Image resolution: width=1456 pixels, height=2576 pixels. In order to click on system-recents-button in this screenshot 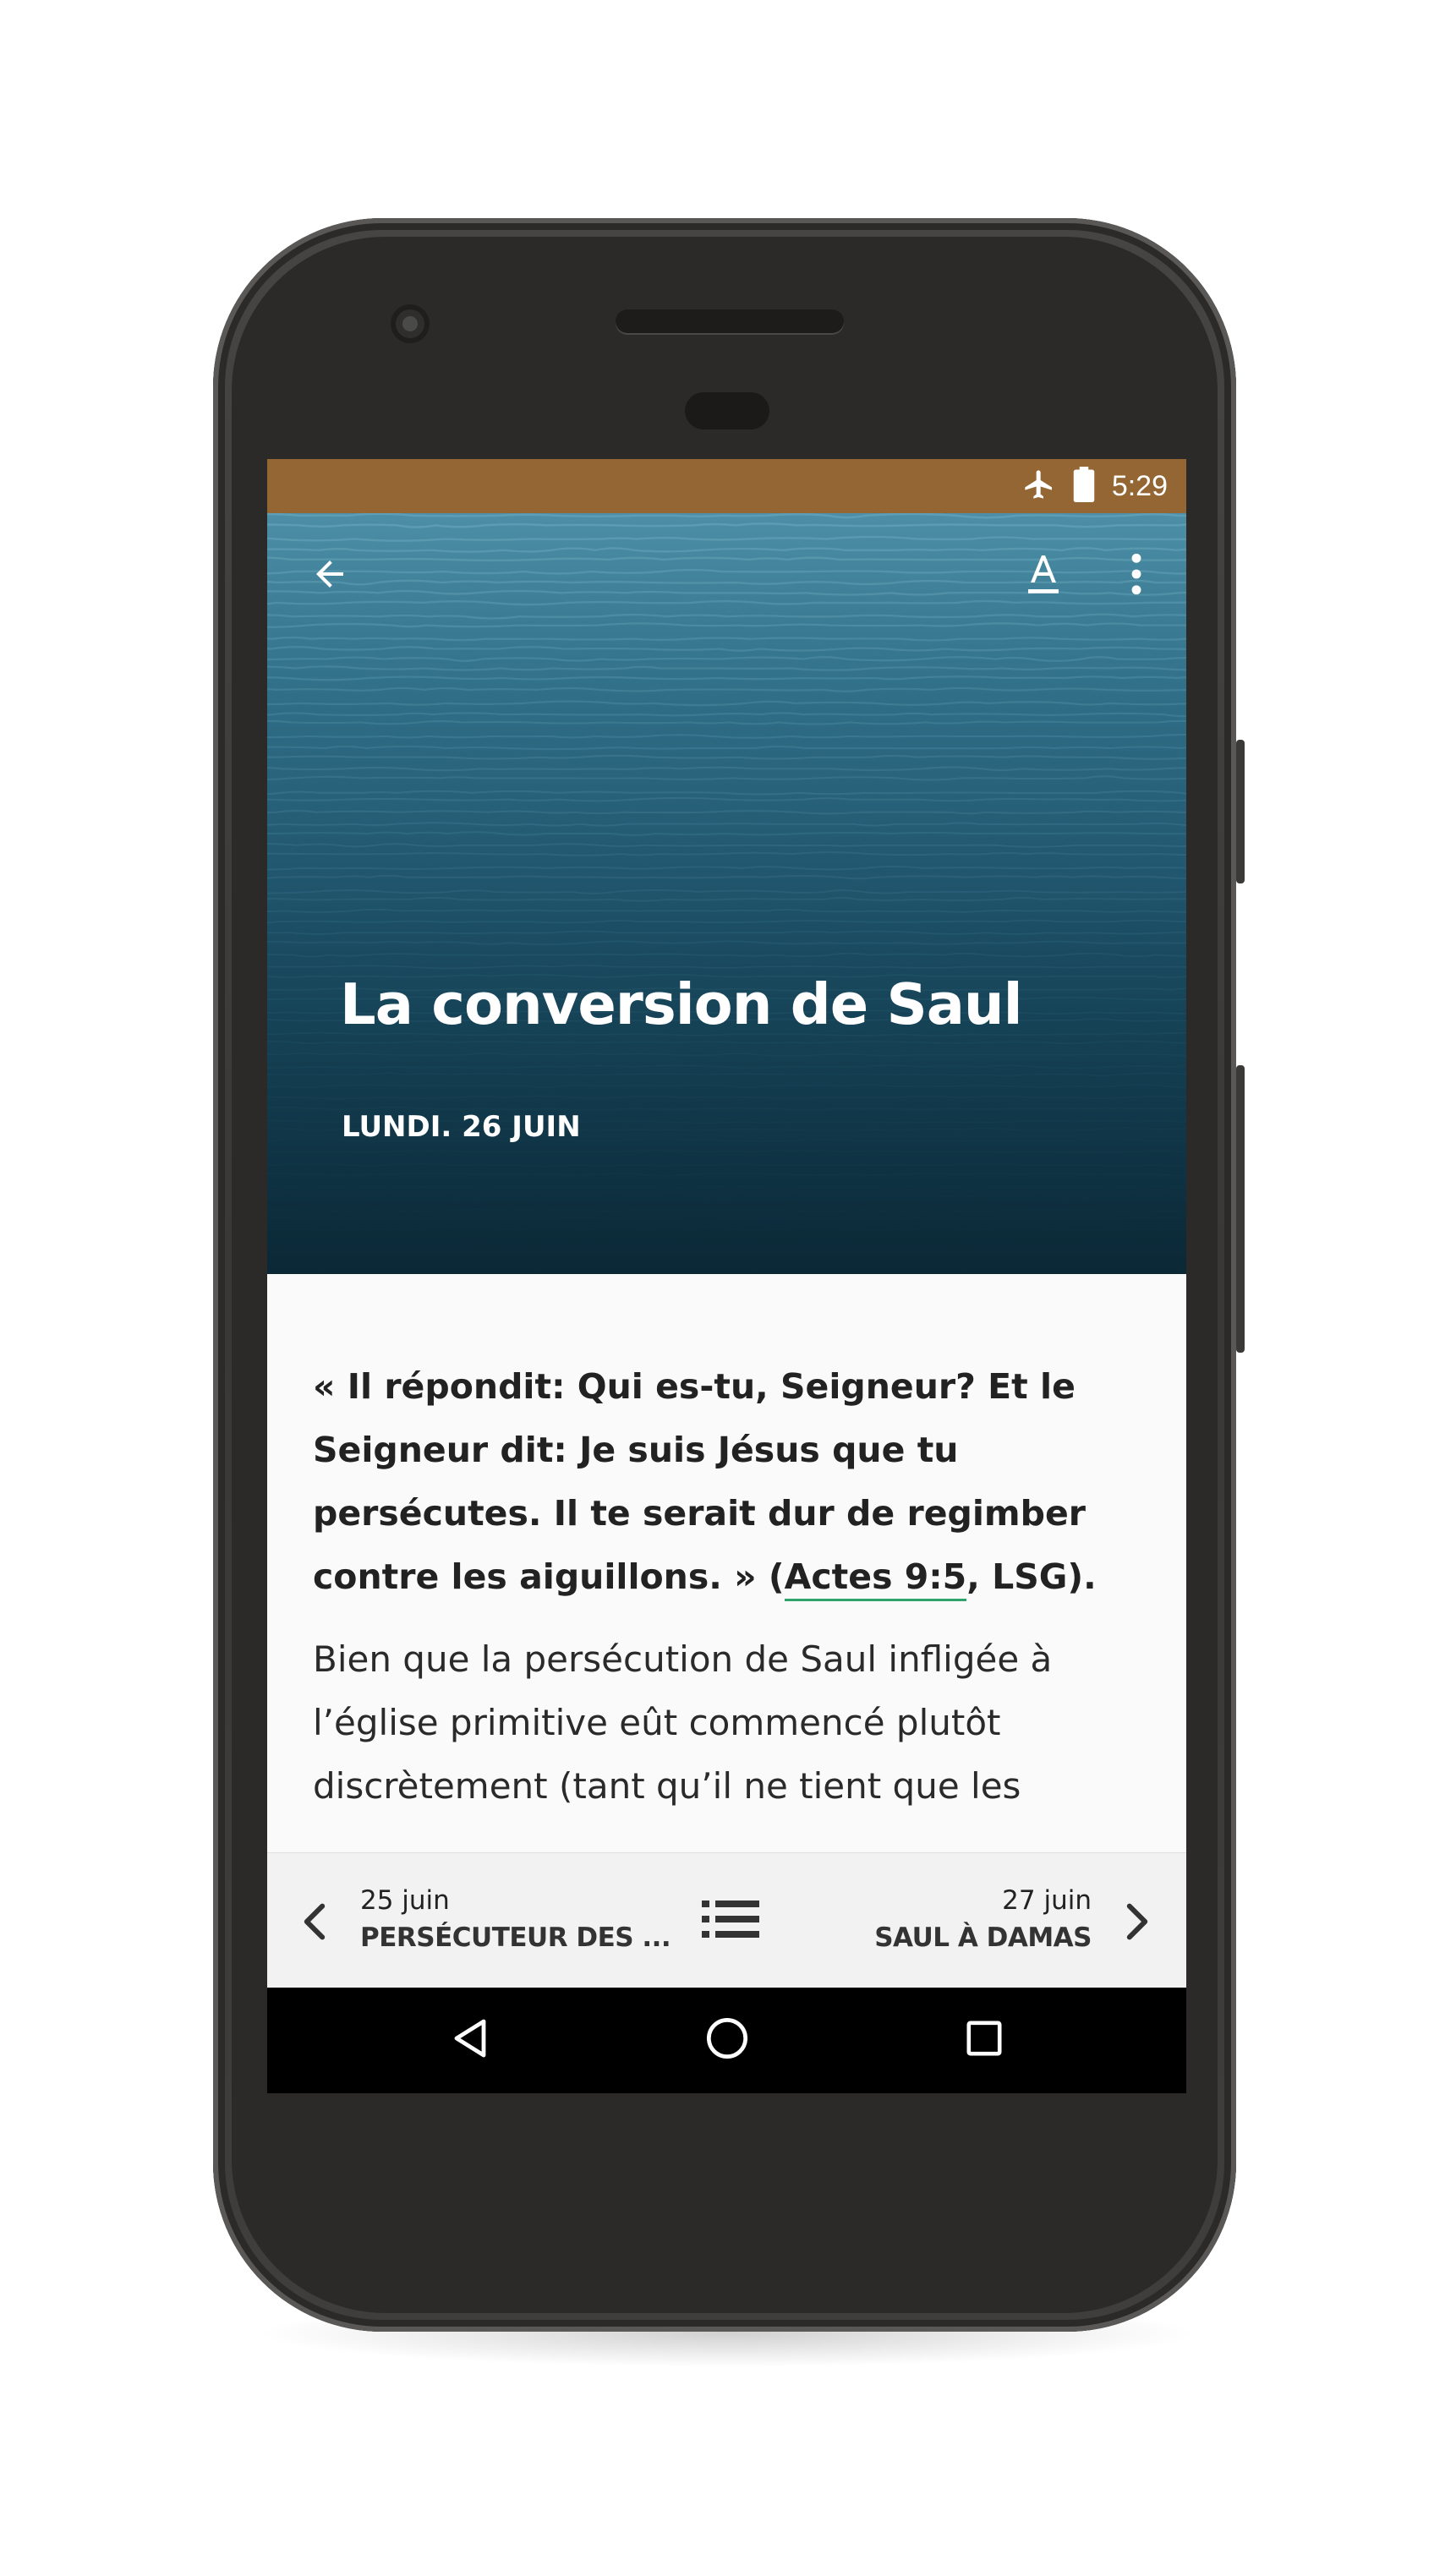, I will do `click(984, 2040)`.